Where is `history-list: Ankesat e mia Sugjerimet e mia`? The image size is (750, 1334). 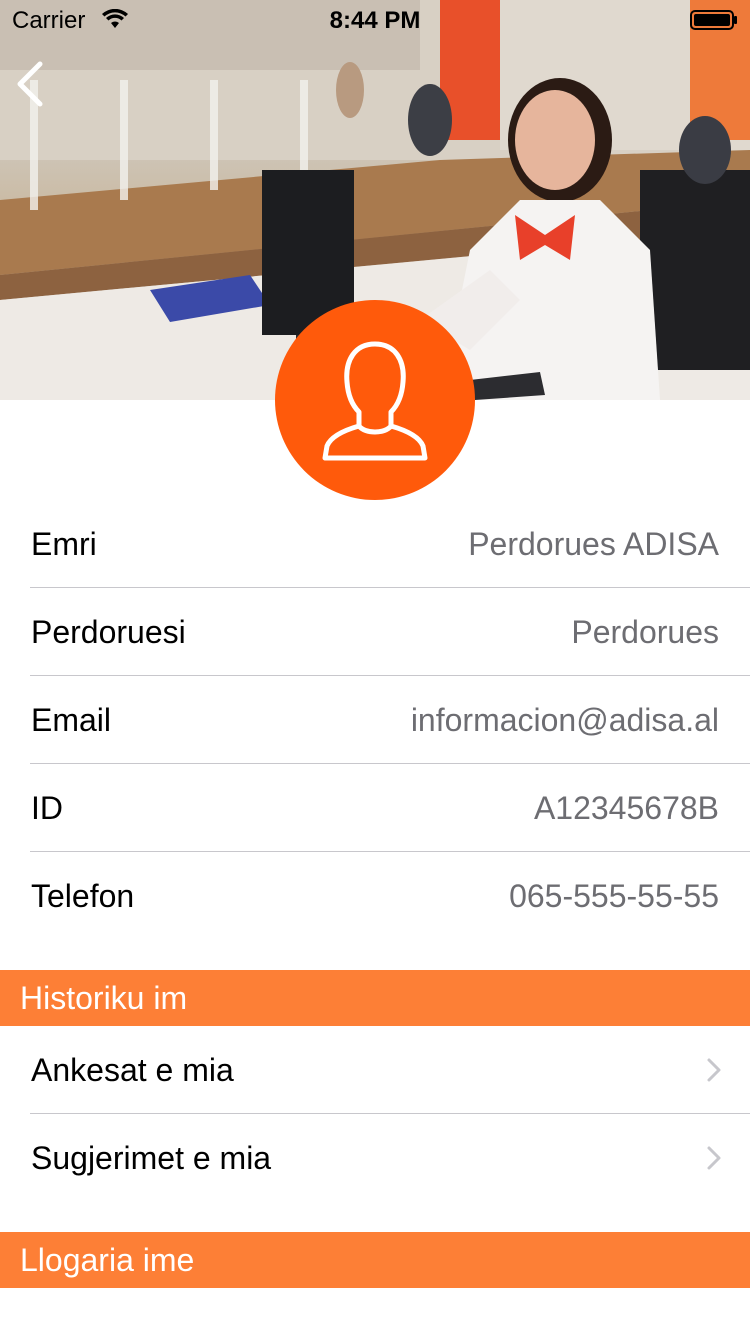
history-list: Ankesat e mia Sugjerimet e mia is located at coordinates (375, 1114).